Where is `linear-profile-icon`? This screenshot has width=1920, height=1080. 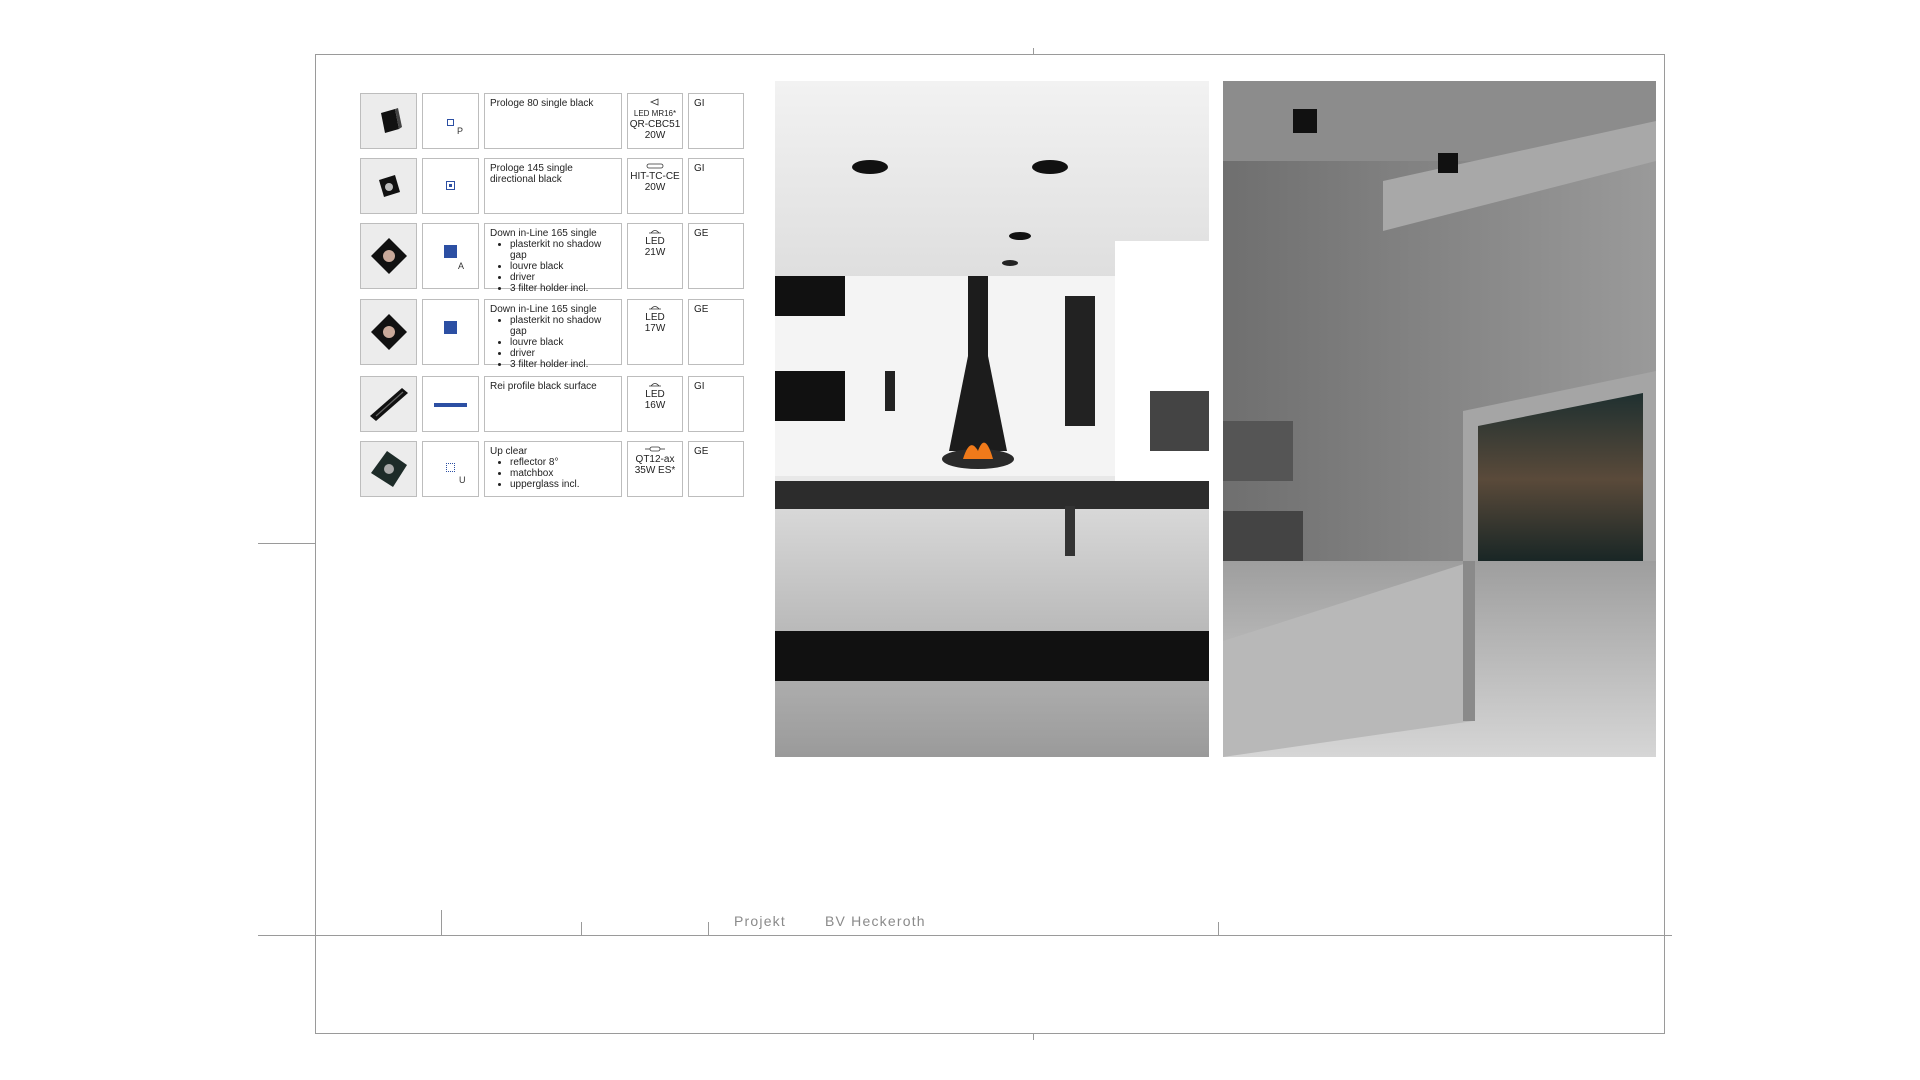
linear-profile-icon is located at coordinates (388, 404).